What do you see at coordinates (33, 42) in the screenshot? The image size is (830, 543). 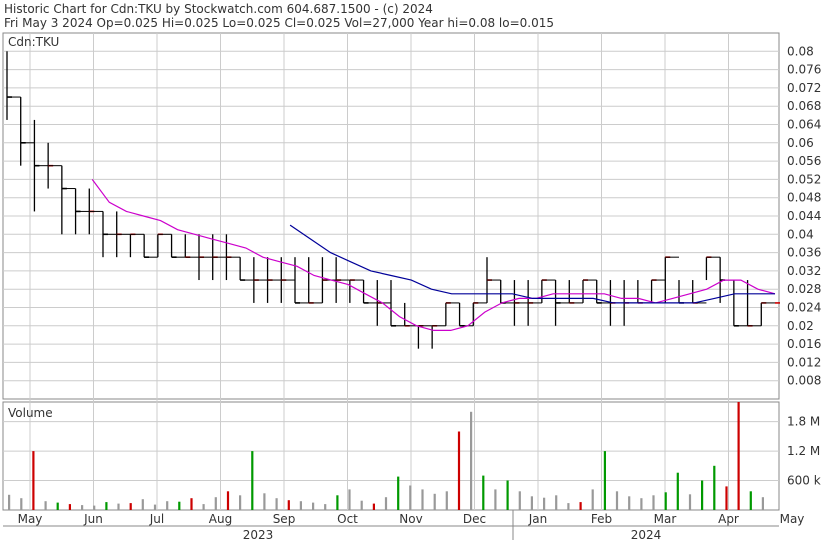 I see `price-panel-title: Cdn:TKU` at bounding box center [33, 42].